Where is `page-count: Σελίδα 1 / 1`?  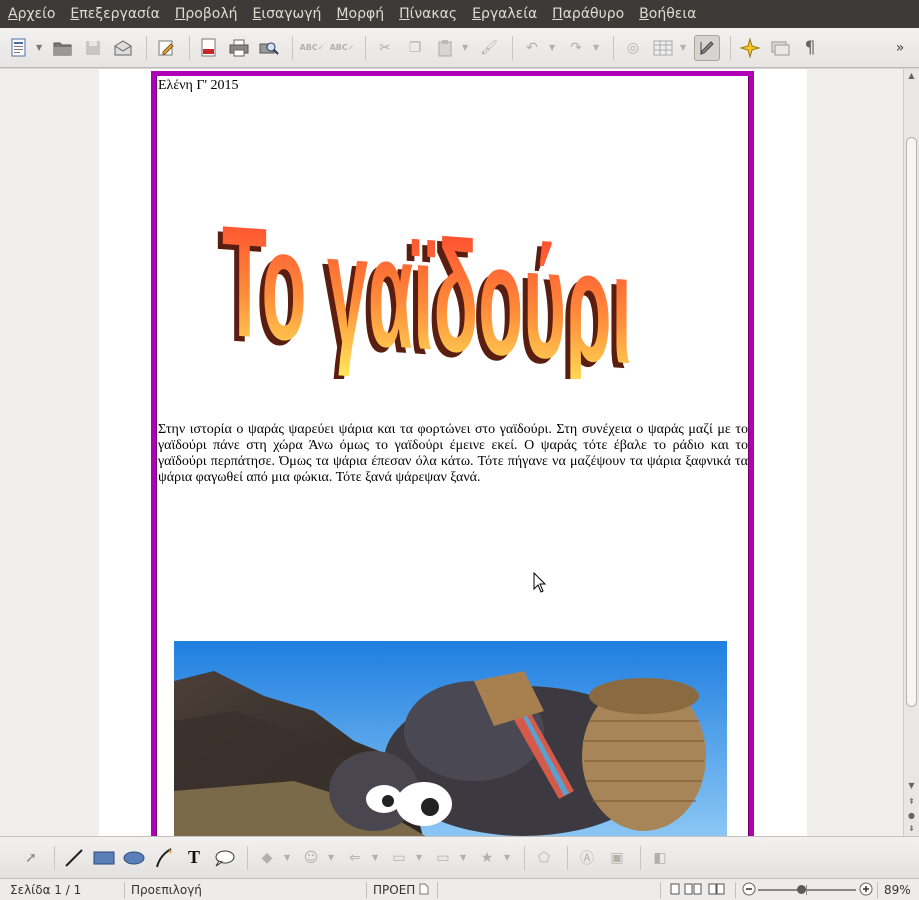 page-count: Σελίδα 1 / 1 is located at coordinates (45, 890).